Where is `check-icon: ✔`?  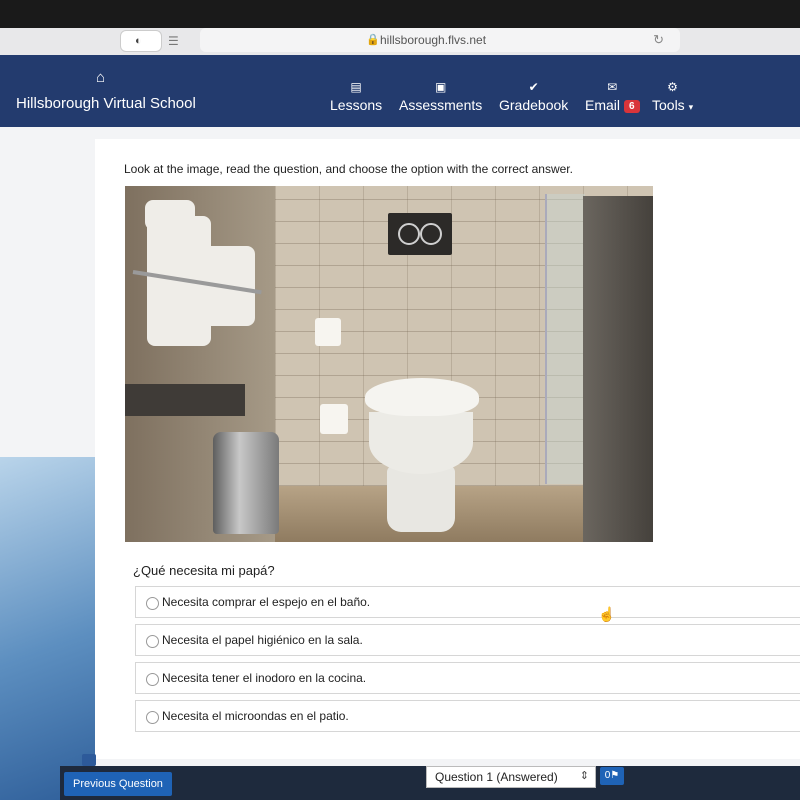 check-icon: ✔ is located at coordinates (533, 87).